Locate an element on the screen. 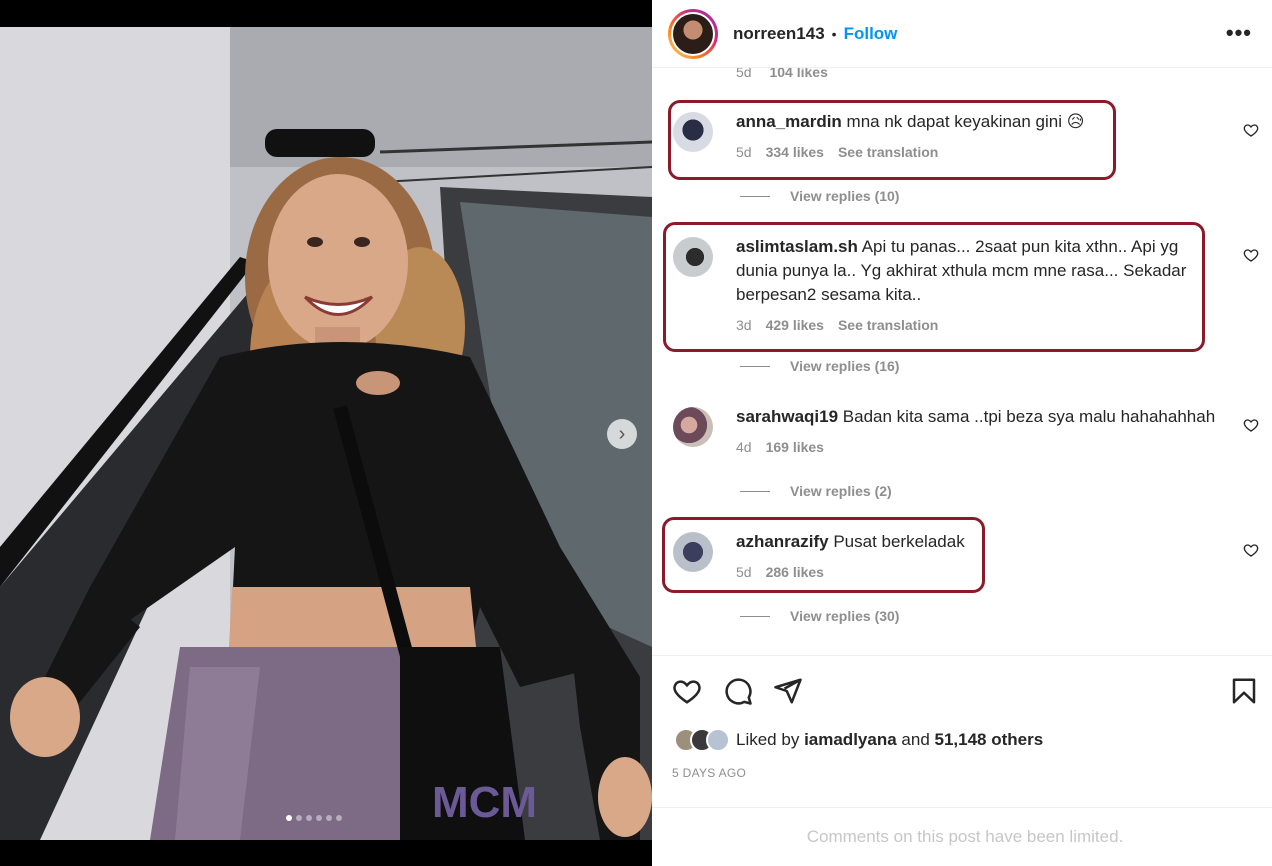 Image resolution: width=1272 pixels, height=866 pixels. view-replies-button: View replies (16) is located at coordinates (819, 366).